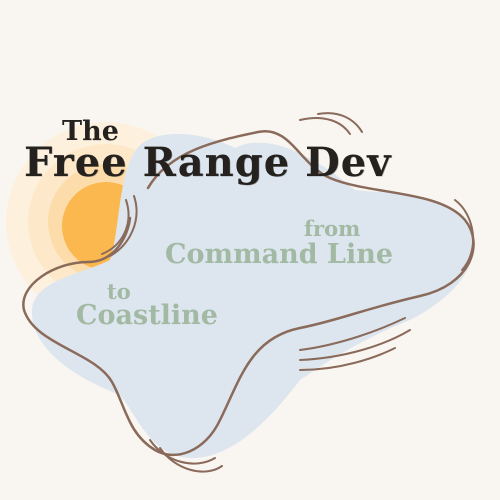 The height and width of the screenshot is (500, 500). Describe the element at coordinates (332, 228) in the screenshot. I see `tagline-from: from` at that location.